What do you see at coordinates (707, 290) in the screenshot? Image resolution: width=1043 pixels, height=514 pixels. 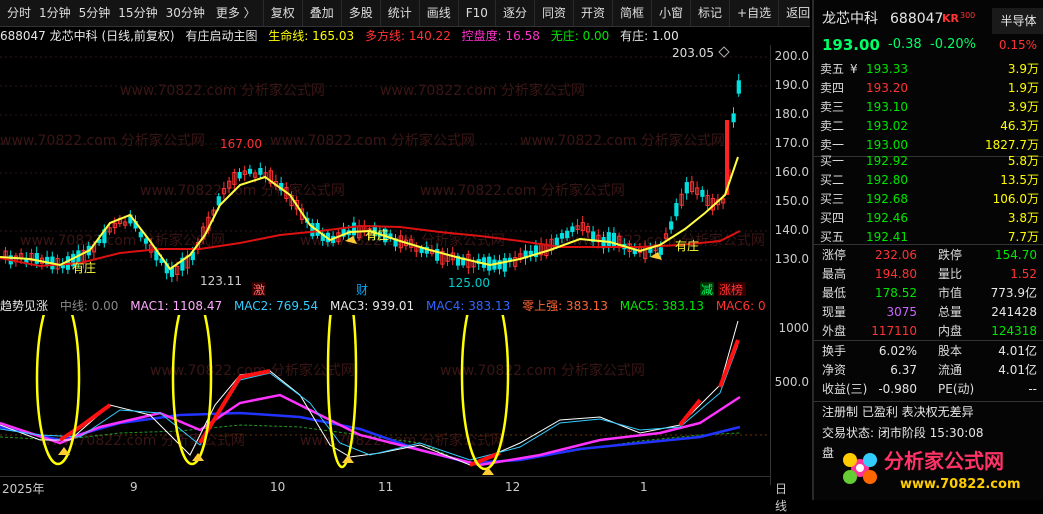 I see `tag-jian: 减` at bounding box center [707, 290].